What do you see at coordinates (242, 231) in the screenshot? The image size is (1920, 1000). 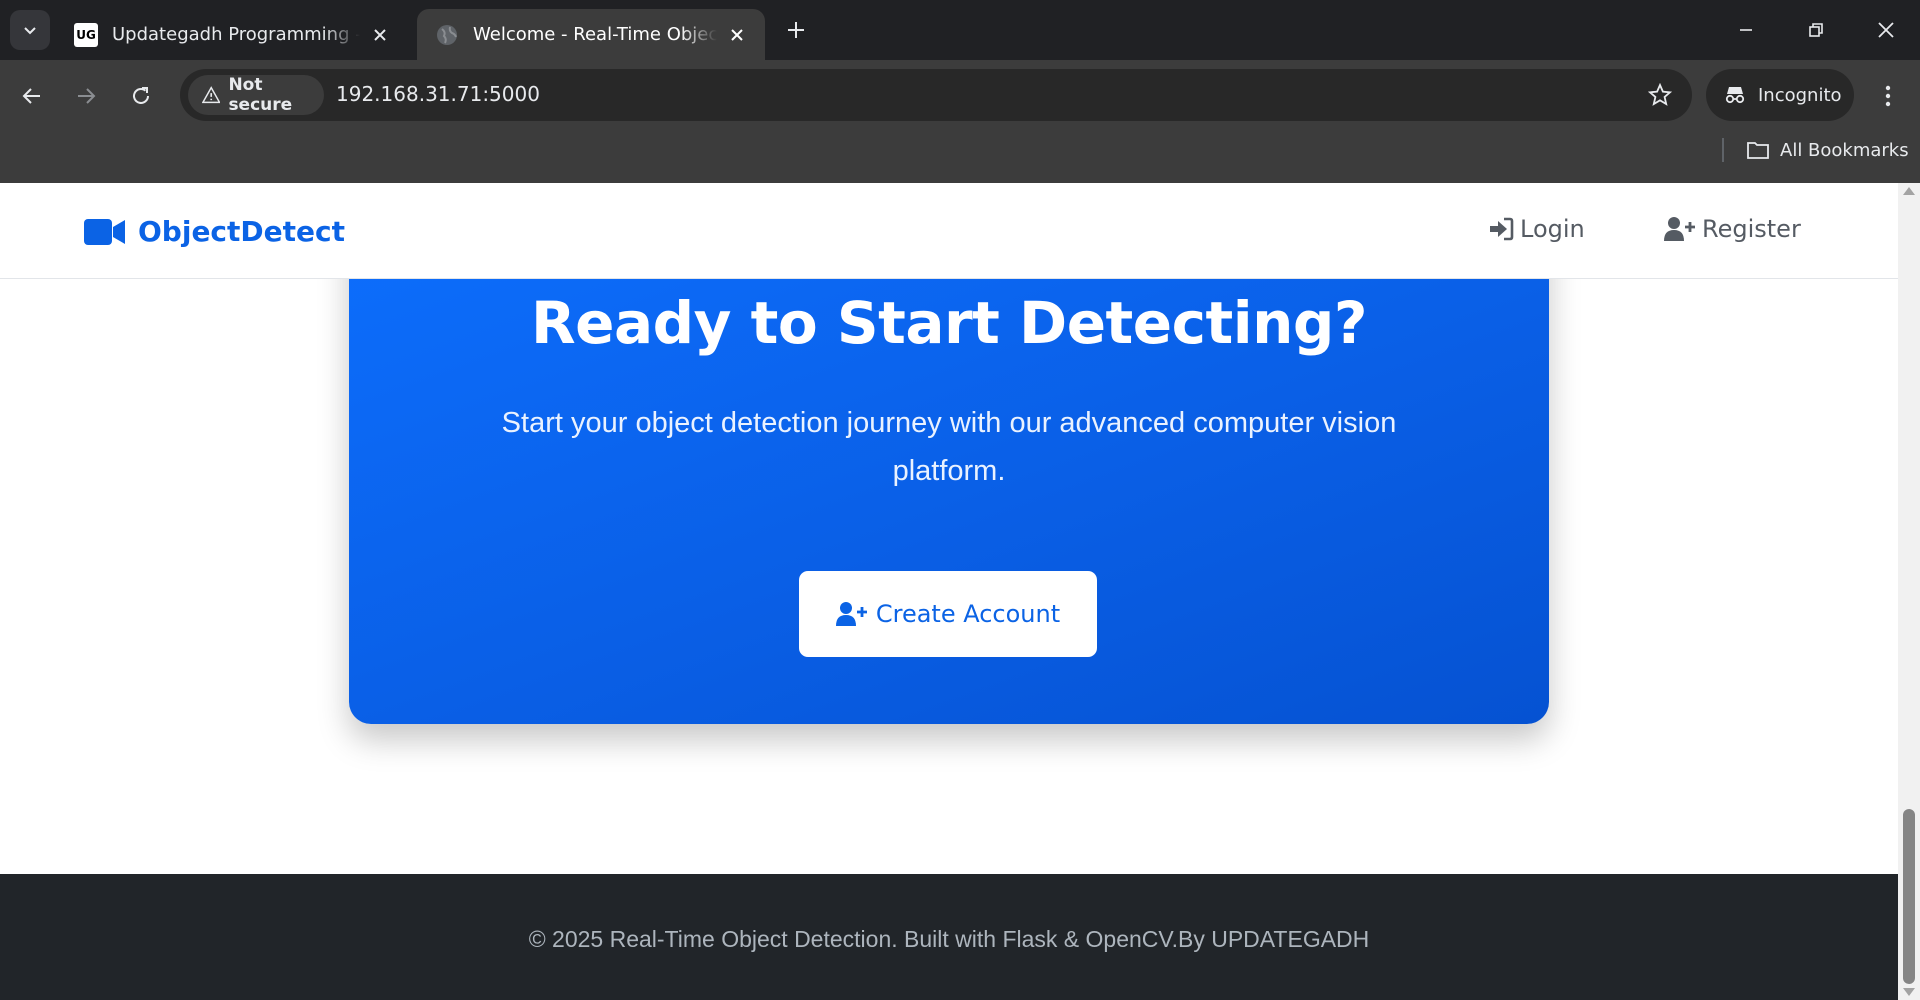 I see `brand-name: ObjectDetect` at bounding box center [242, 231].